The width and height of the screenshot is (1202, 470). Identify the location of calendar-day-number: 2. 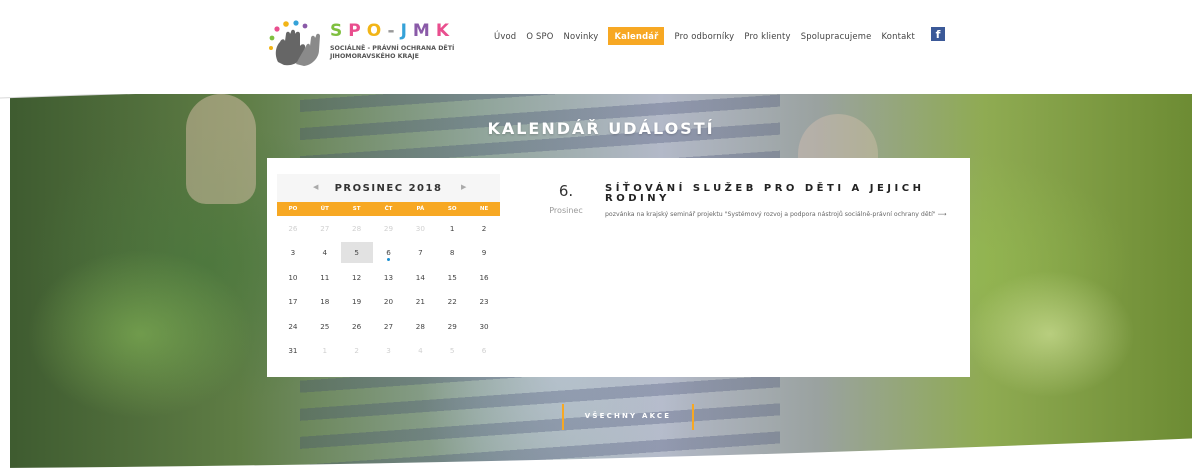
(356, 351).